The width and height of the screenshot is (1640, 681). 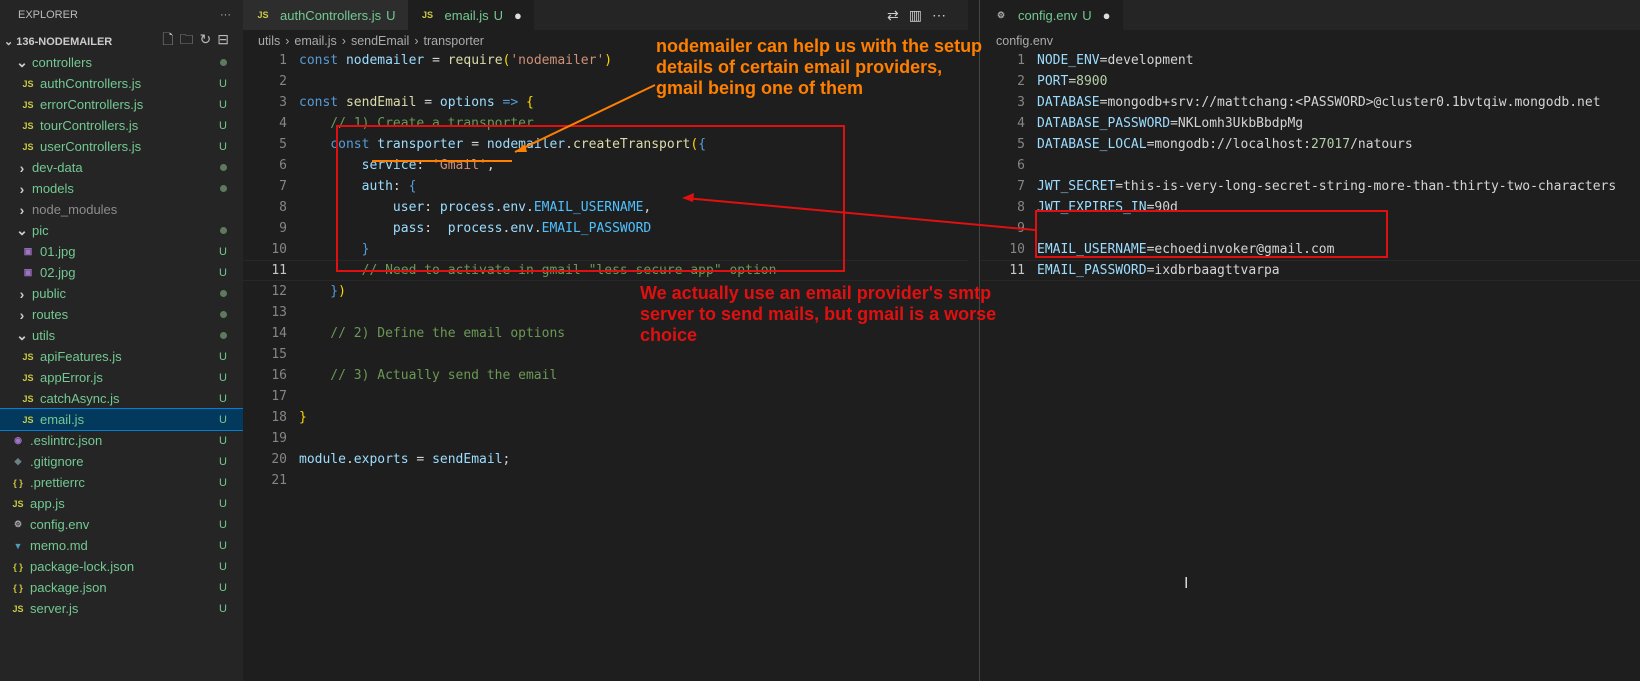 I want to click on red-arrow-head, so click(x=688, y=197).